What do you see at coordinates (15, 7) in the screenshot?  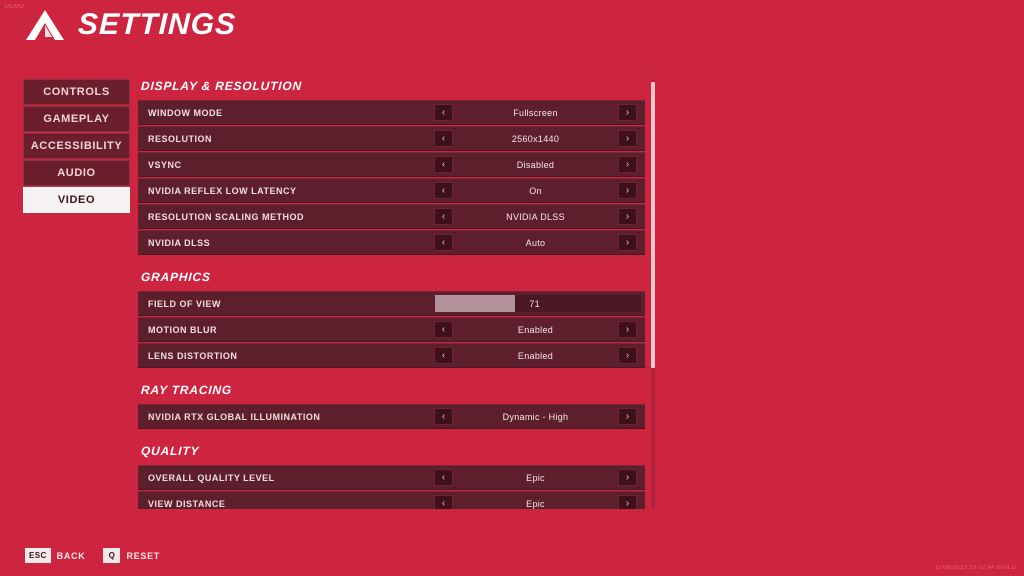 I see `watermark-top-left: DEMO` at bounding box center [15, 7].